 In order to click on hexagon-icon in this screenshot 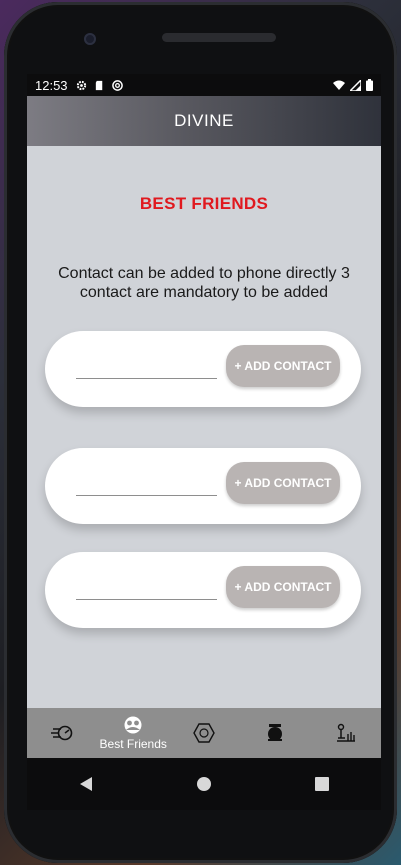, I will do `click(204, 733)`.